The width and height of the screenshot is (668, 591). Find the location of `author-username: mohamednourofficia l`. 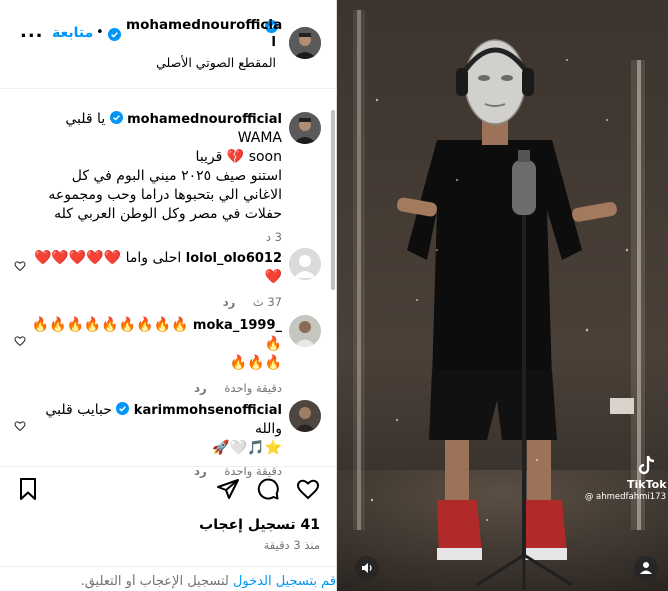

author-username: mohamednourofficia l is located at coordinates (204, 34).